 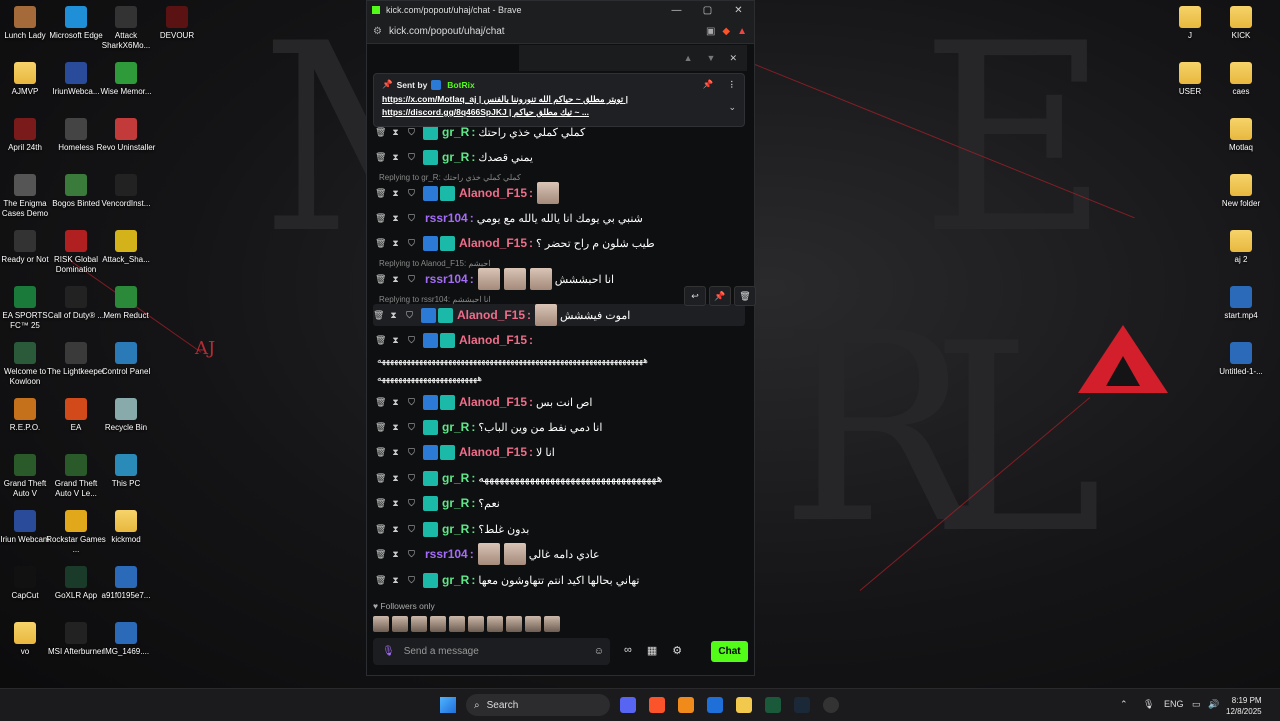 I want to click on desktop-icon: Motlaq, so click(x=1241, y=135).